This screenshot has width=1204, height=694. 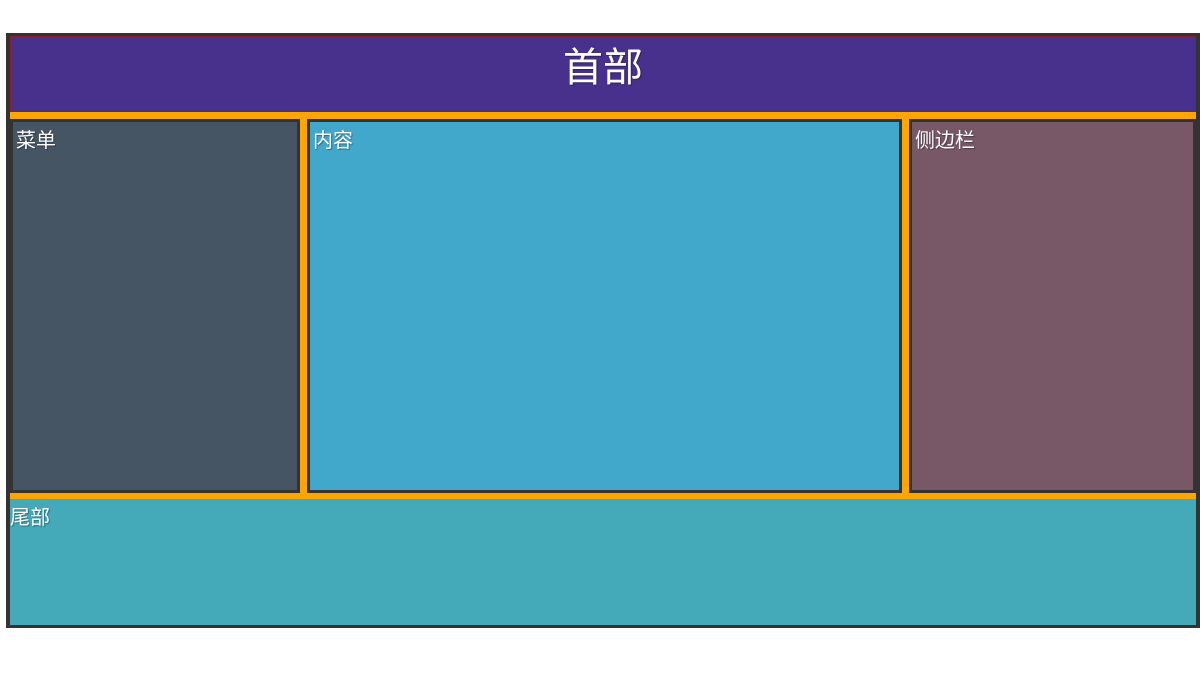 I want to click on menu-label: 菜单, so click(x=36, y=140).